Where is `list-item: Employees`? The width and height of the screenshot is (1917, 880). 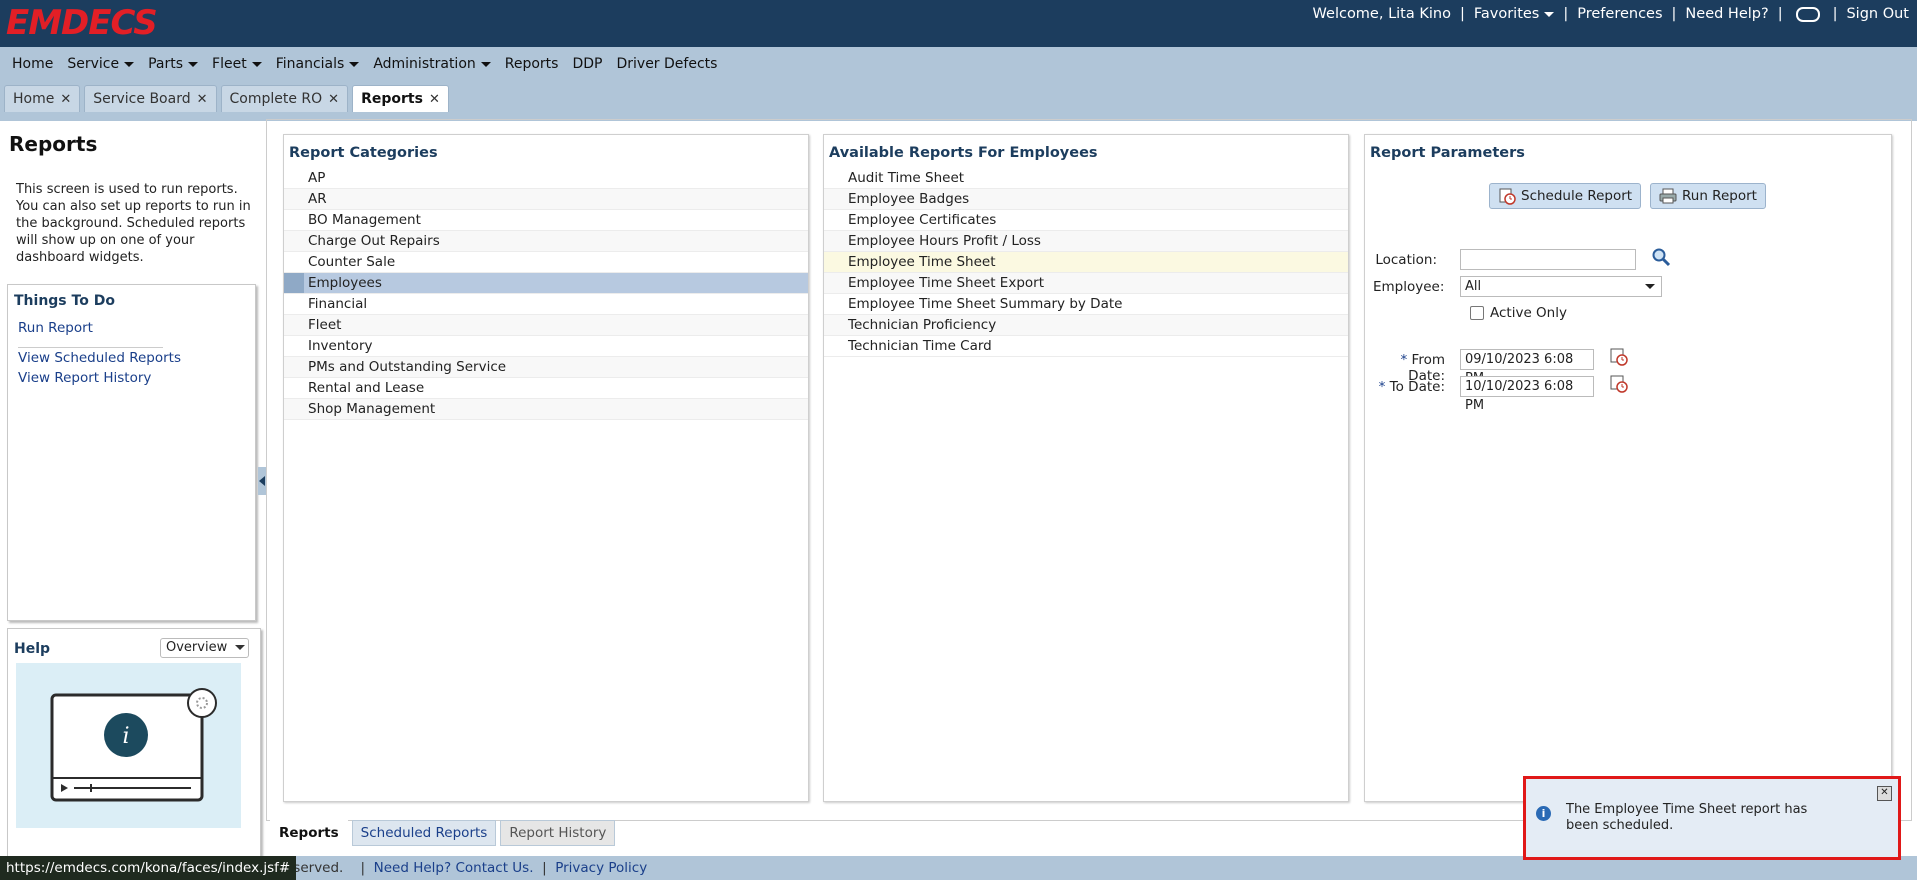
list-item: Employees is located at coordinates (546, 283).